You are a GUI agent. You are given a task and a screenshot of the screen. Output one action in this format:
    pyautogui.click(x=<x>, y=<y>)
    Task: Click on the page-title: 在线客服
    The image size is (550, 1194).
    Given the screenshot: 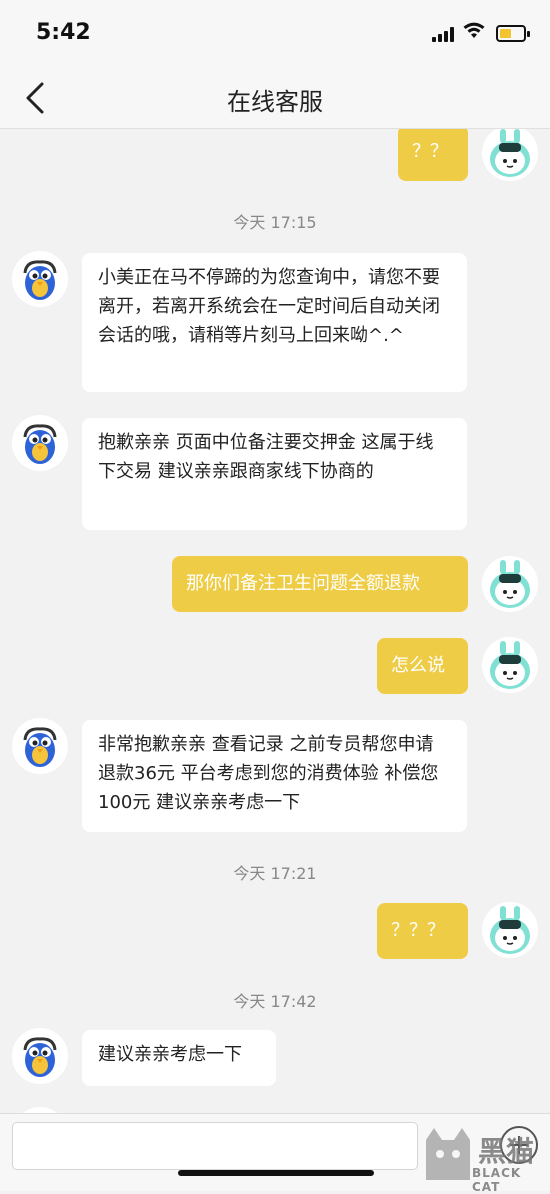 What is the action you would take?
    pyautogui.click(x=275, y=102)
    